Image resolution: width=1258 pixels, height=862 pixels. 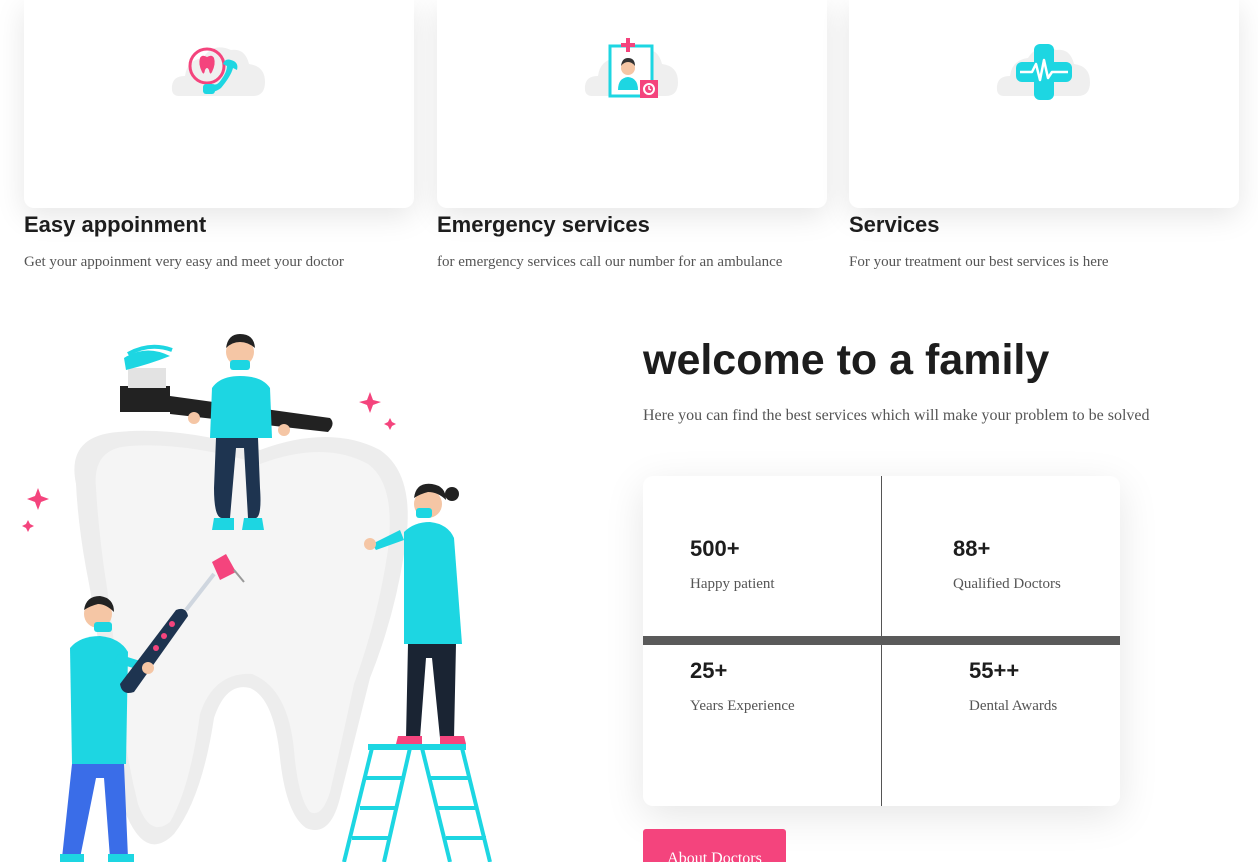 What do you see at coordinates (846, 360) in the screenshot?
I see `welcome-title: welcome to a family` at bounding box center [846, 360].